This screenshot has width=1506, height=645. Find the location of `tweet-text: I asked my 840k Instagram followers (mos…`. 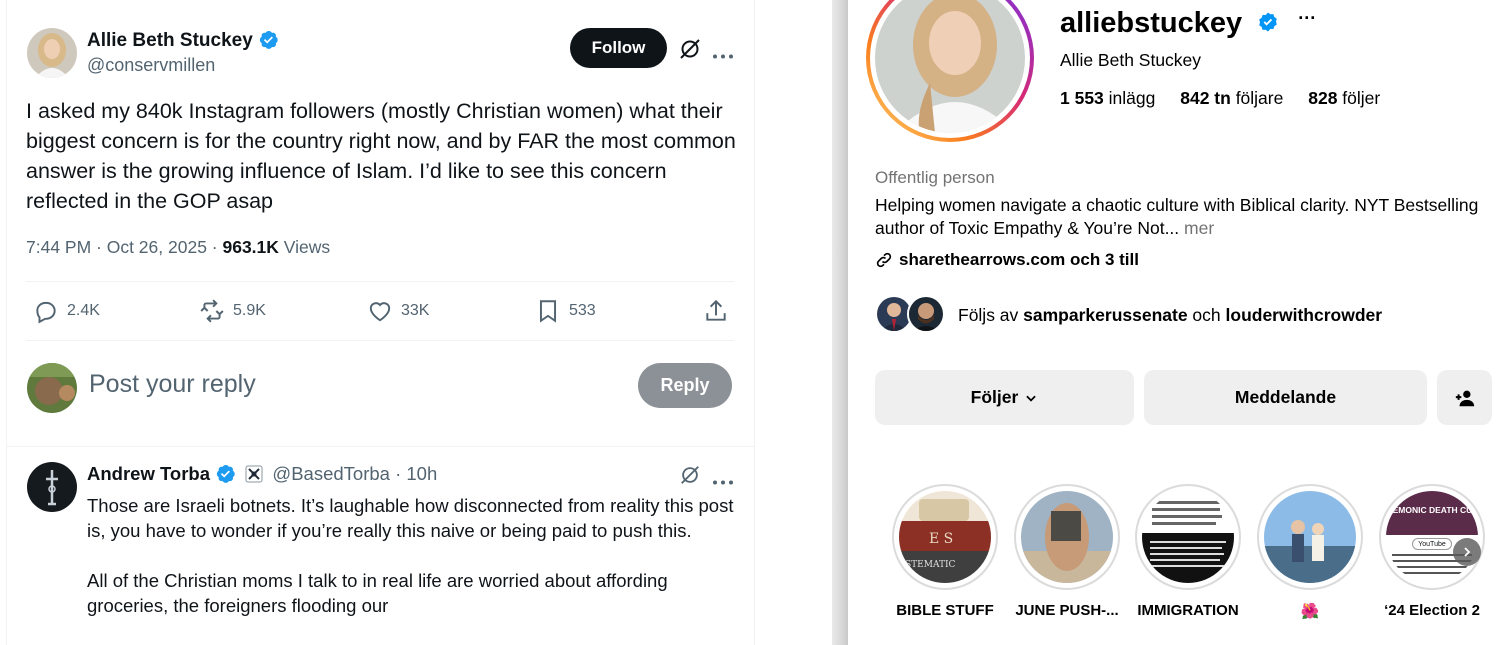

tweet-text: I asked my 840k Instagram followers (mos… is located at coordinates (381, 156).